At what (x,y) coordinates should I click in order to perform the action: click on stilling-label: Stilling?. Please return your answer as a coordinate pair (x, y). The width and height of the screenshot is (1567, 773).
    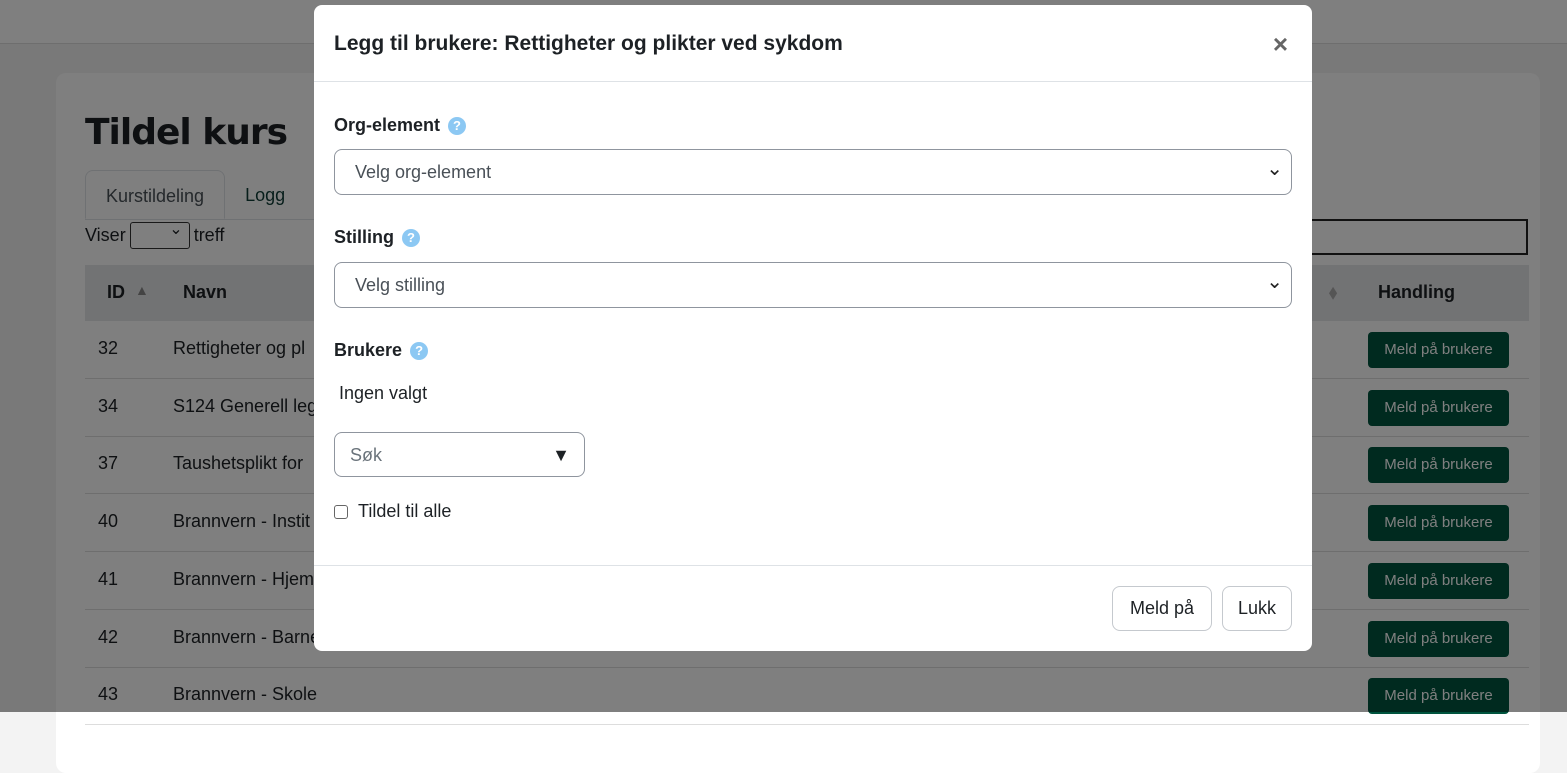
    Looking at the image, I should click on (377, 237).